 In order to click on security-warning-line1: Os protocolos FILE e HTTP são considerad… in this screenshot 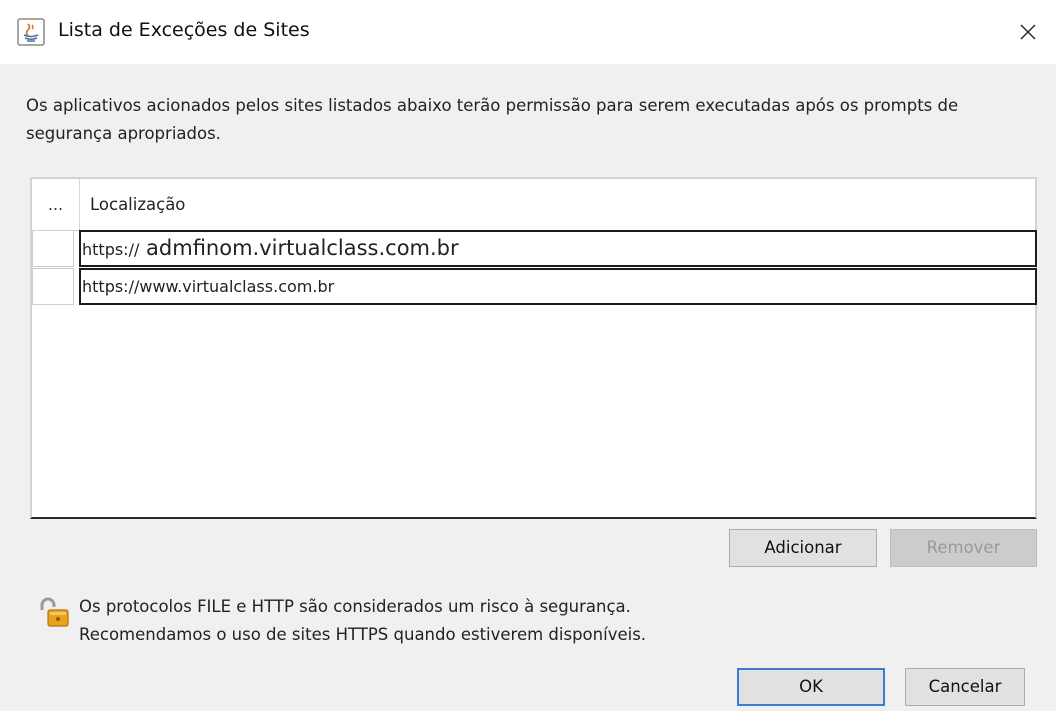, I will do `click(355, 606)`.